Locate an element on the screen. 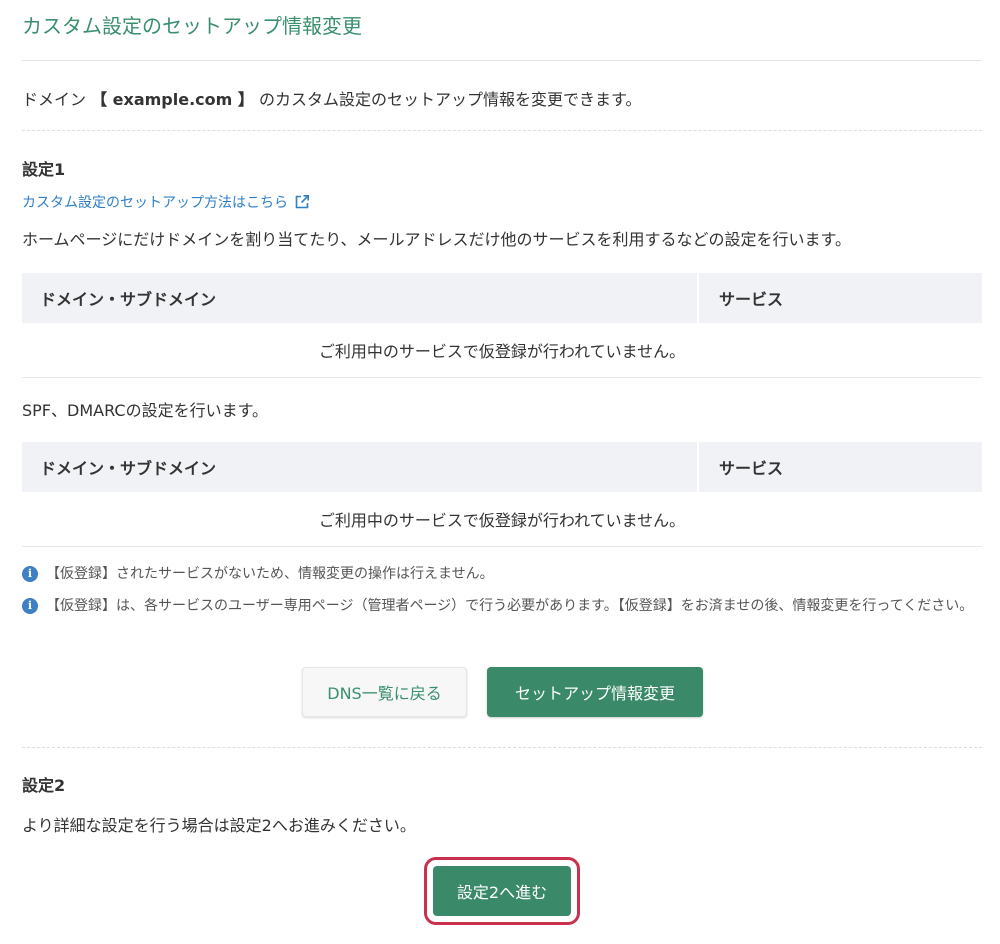  intro-domain: 【 example.com 】 is located at coordinates (172, 99).